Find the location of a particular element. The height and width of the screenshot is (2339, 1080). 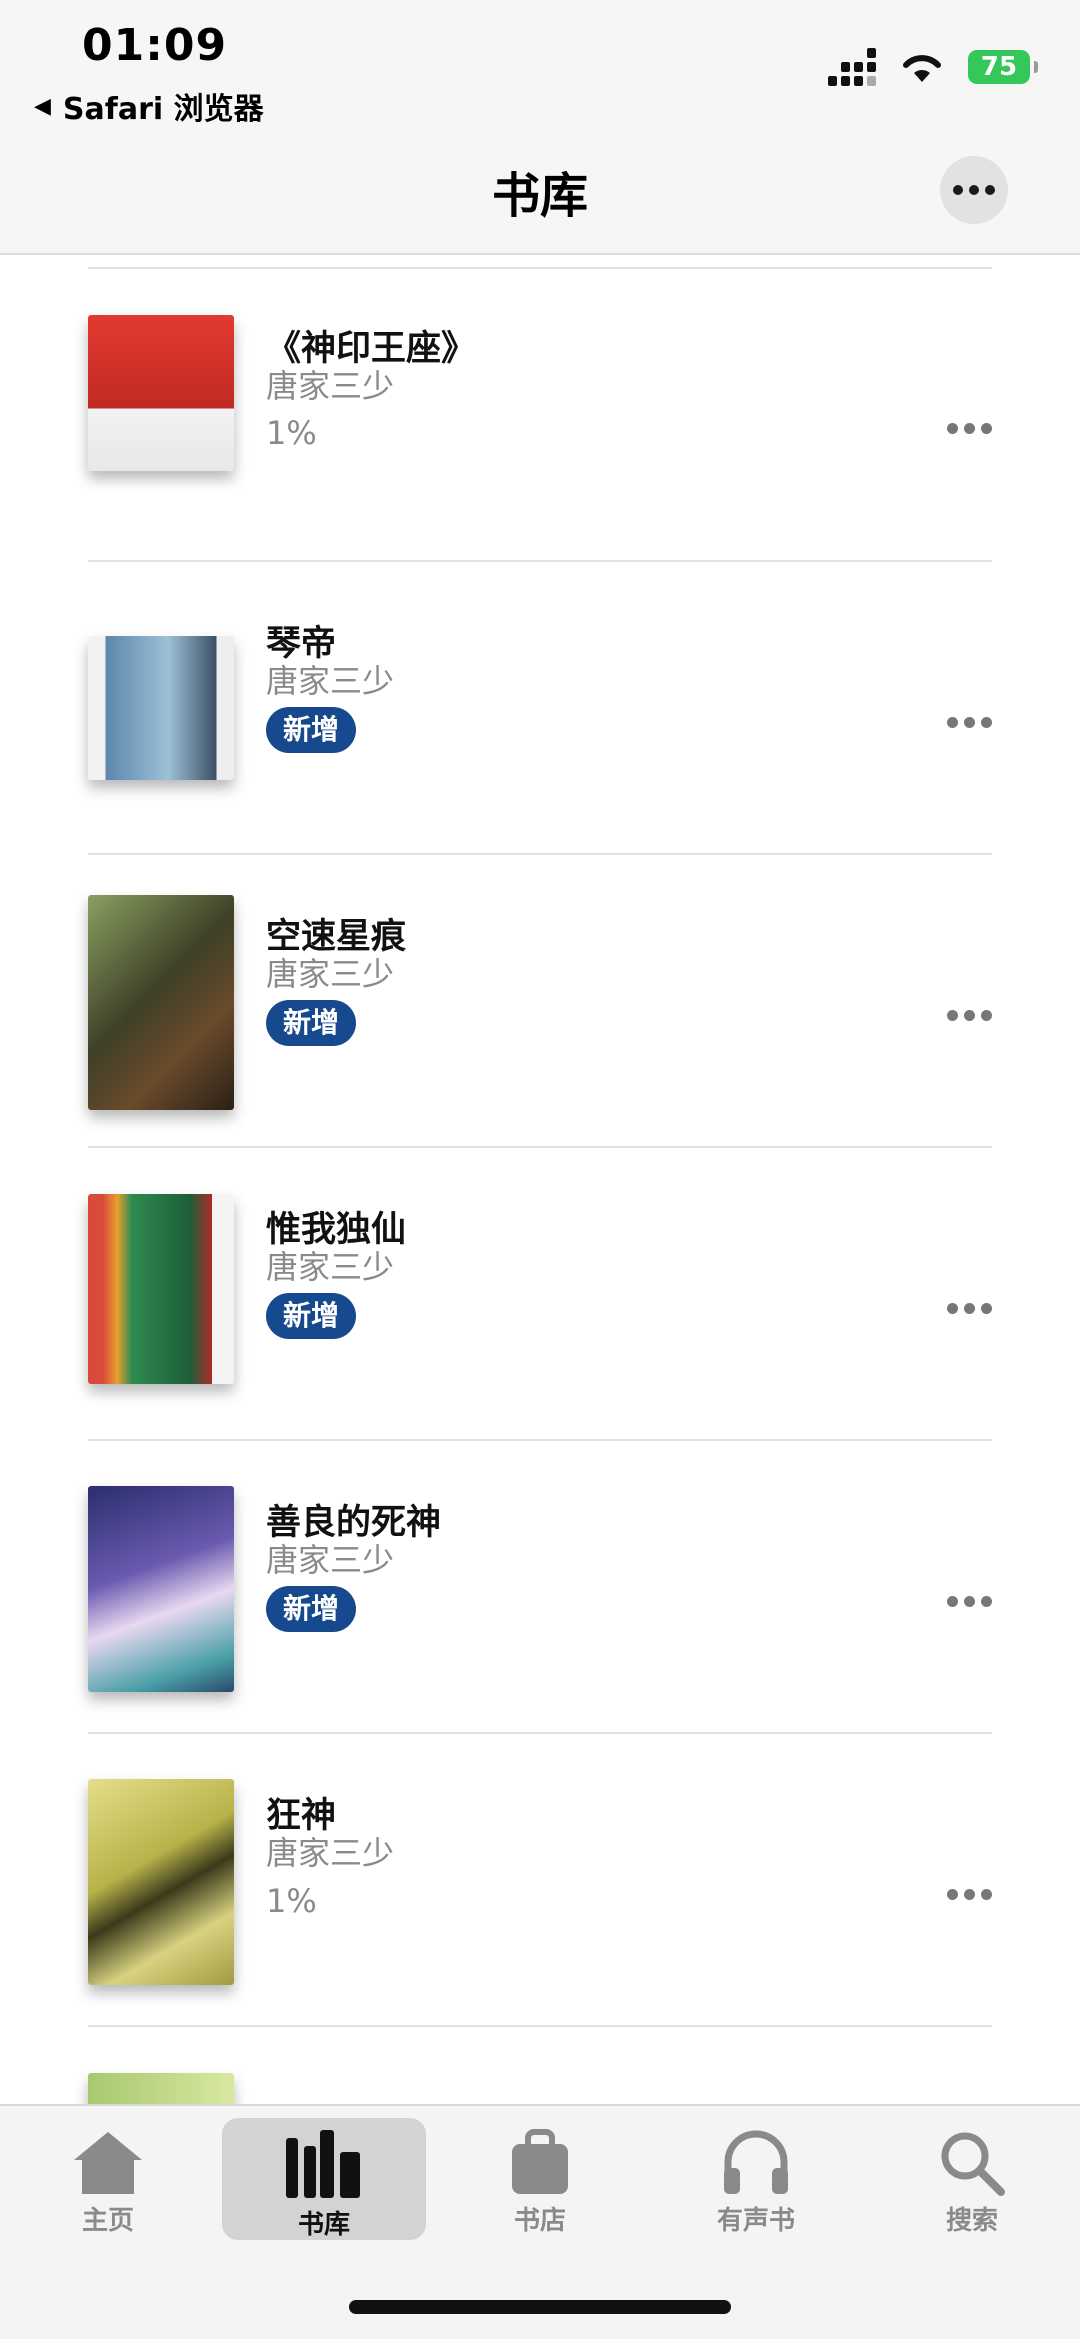

home-icon is located at coordinates (108, 2163).